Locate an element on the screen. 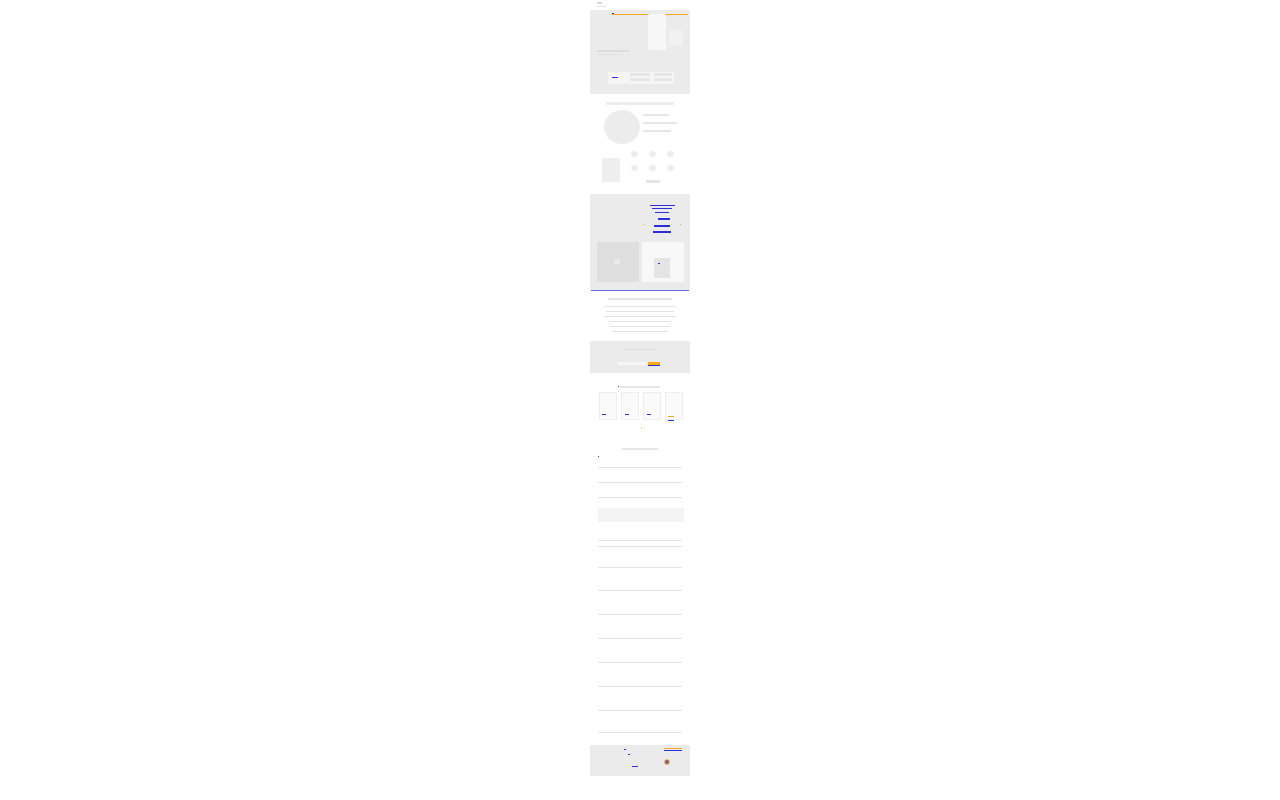 The width and height of the screenshot is (1280, 800). hero-product-image is located at coordinates (657, 32).